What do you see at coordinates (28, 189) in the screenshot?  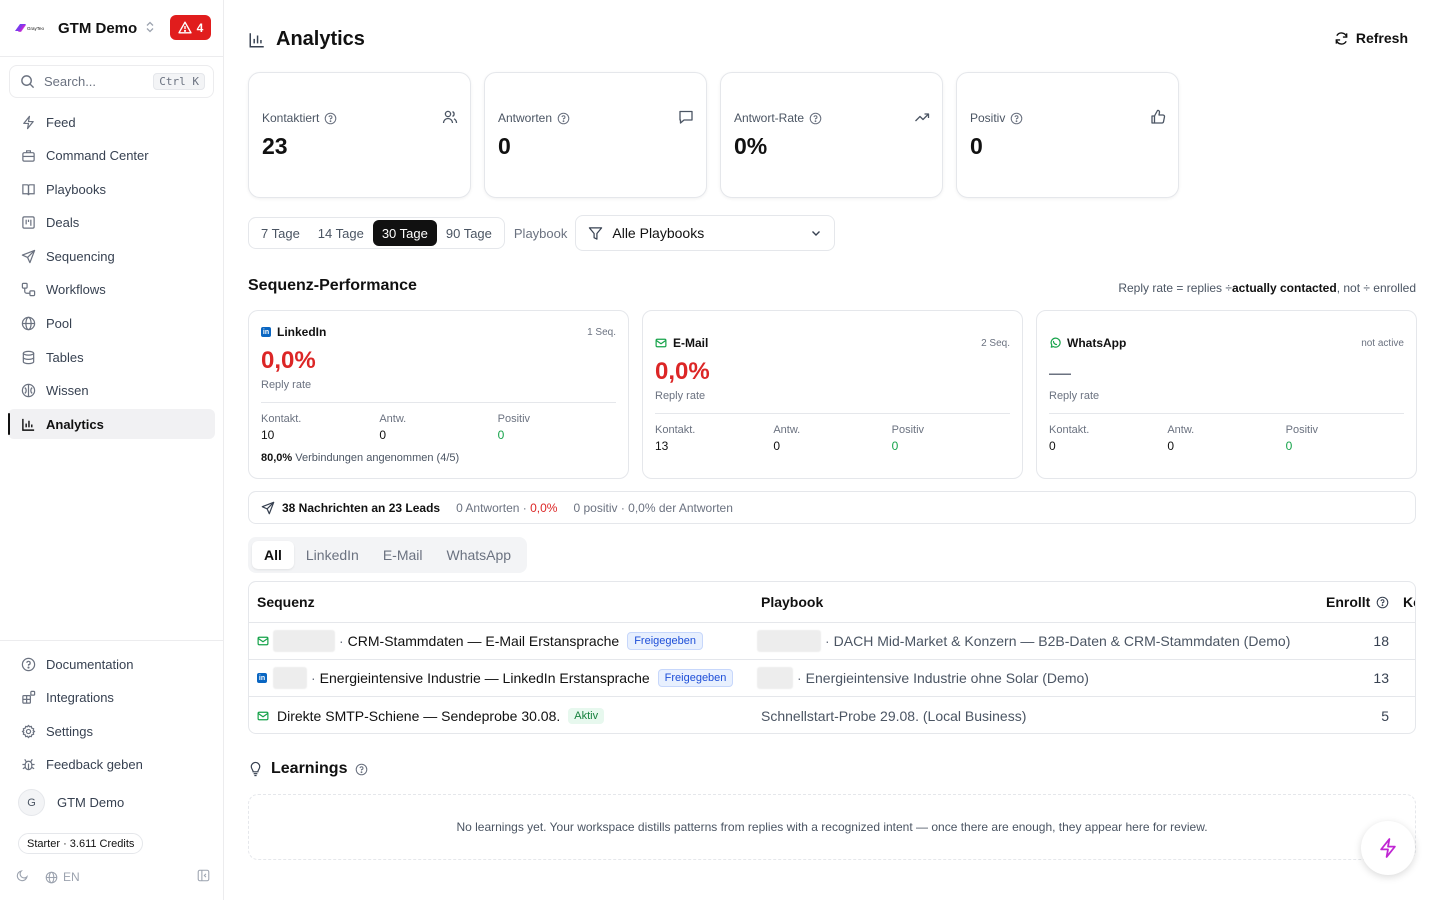 I see `book-icon` at bounding box center [28, 189].